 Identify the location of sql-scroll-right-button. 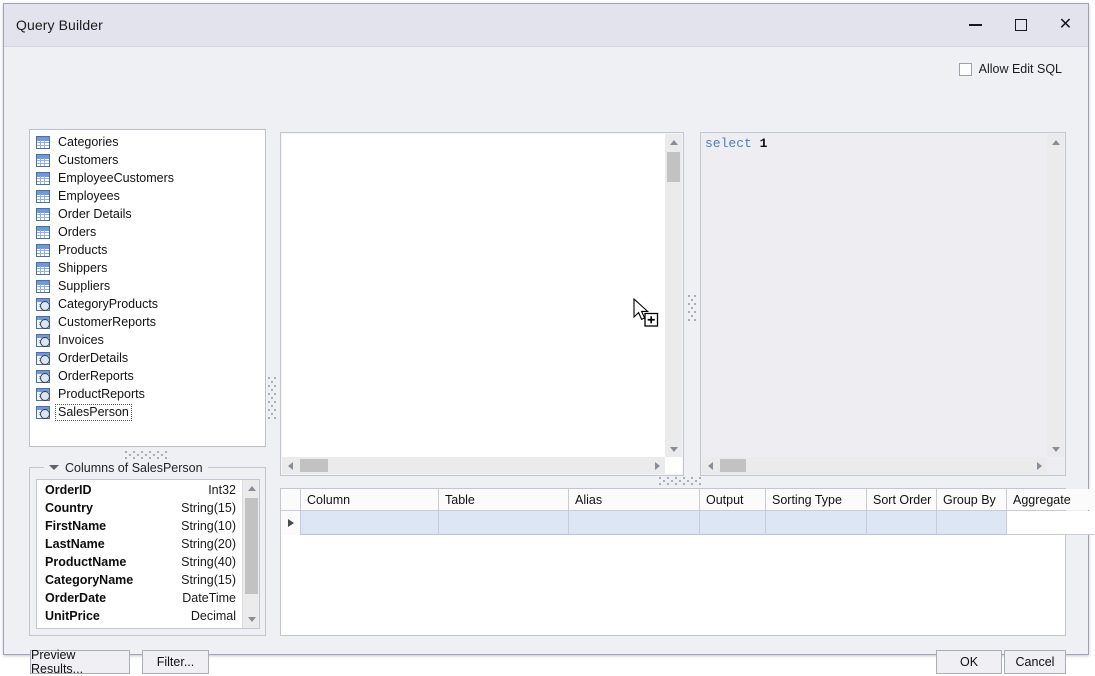
(1039, 465).